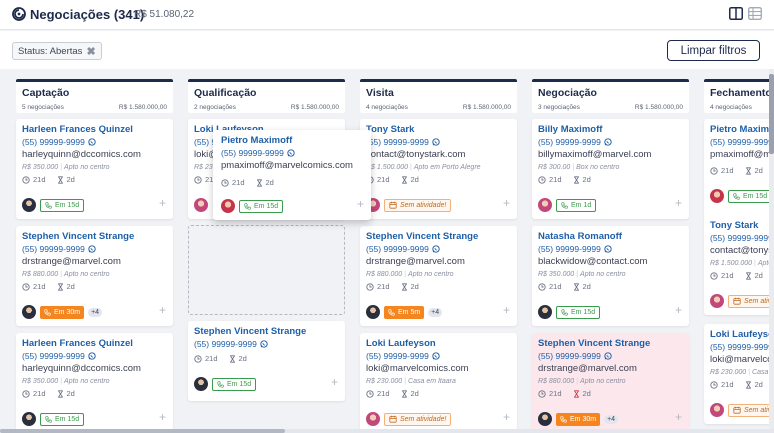 This screenshot has width=774, height=433. Describe the element at coordinates (266, 270) in the screenshot. I see `drop-placeholder` at that location.